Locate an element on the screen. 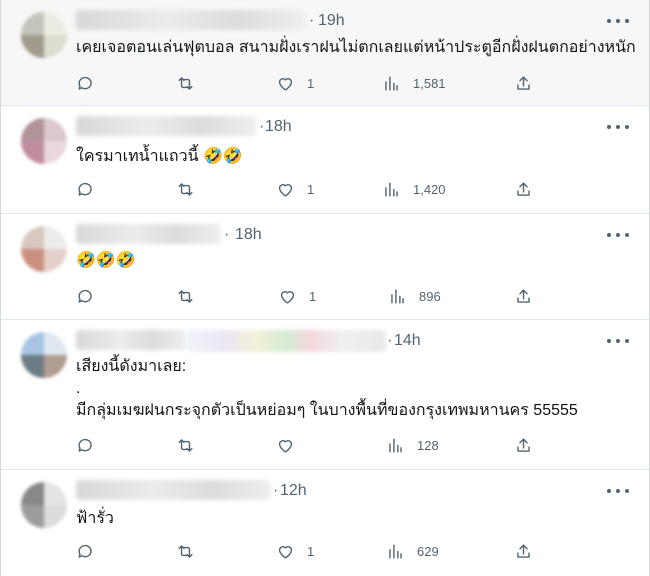 The width and height of the screenshot is (650, 576). view-count: 896 is located at coordinates (430, 296).